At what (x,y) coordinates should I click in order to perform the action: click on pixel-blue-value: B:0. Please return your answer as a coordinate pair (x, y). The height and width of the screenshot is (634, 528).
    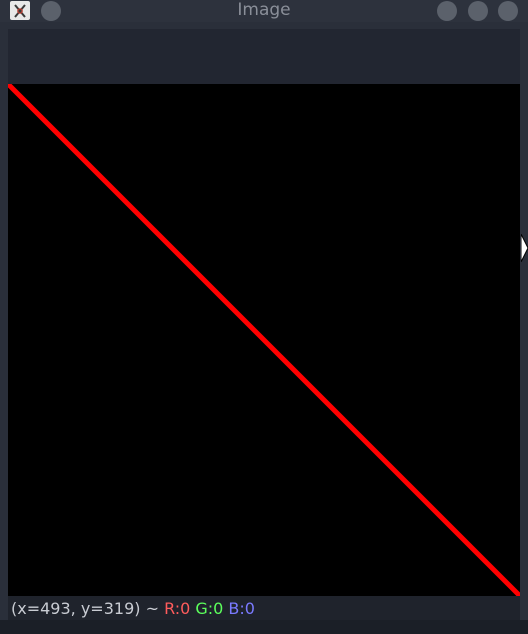
    Looking at the image, I should click on (241, 608).